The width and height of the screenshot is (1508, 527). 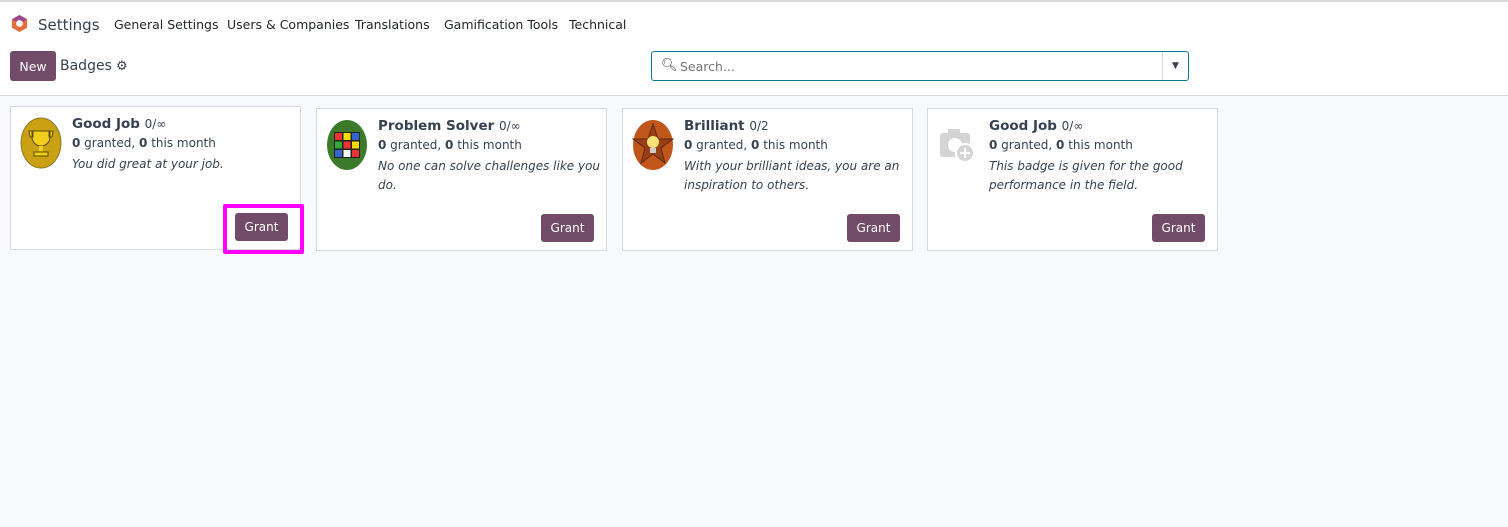 What do you see at coordinates (19, 23) in the screenshot?
I see `odoo-logo-icon` at bounding box center [19, 23].